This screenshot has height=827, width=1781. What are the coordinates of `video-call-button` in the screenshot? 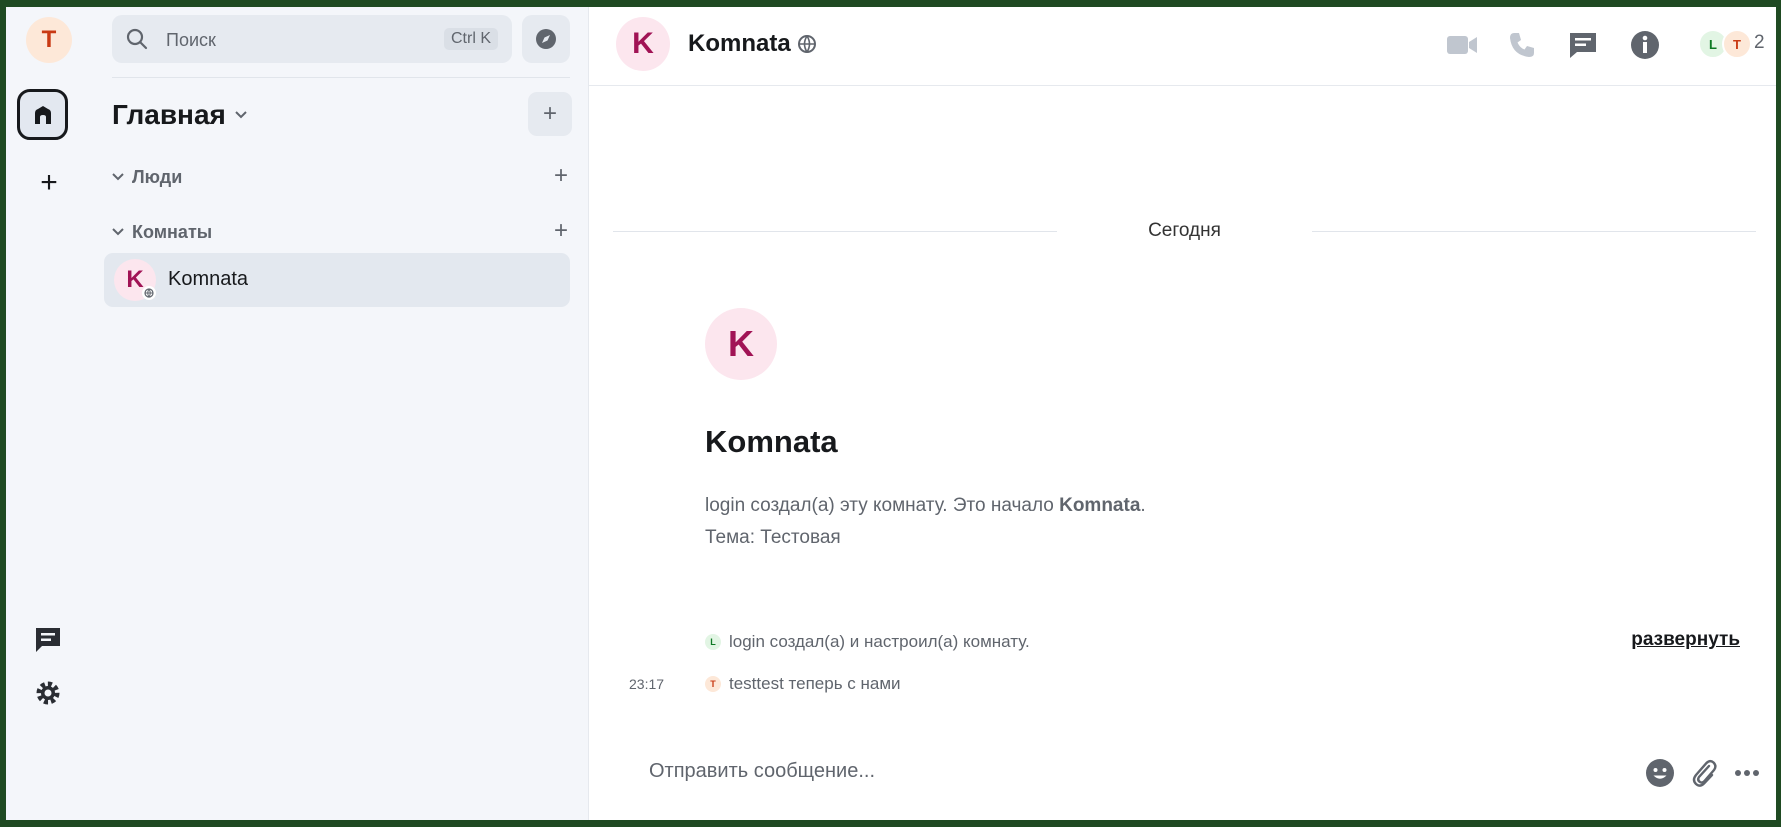 It's located at (1462, 45).